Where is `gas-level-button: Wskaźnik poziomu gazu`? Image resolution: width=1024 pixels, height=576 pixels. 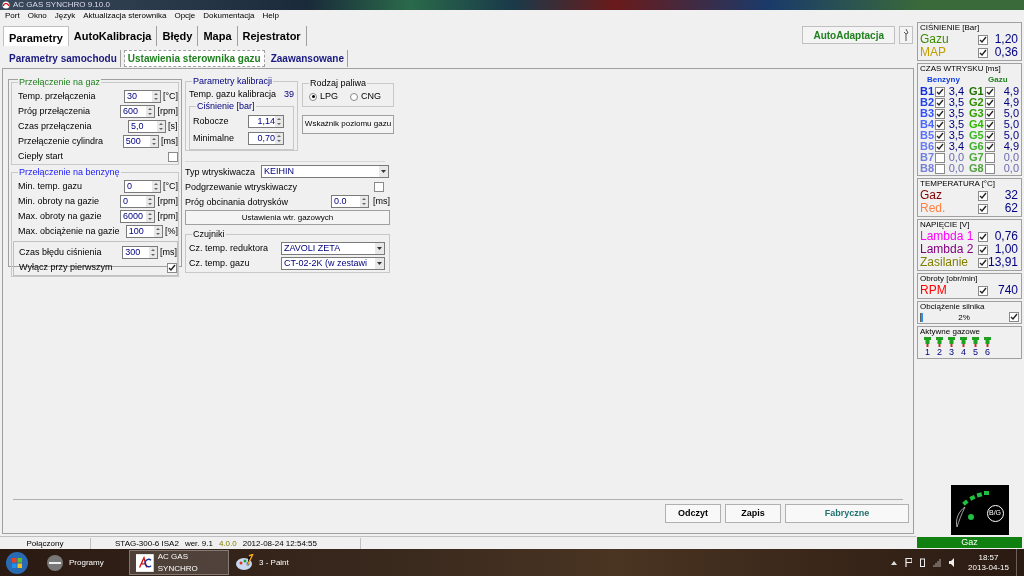 gas-level-button: Wskaźnik poziomu gazu is located at coordinates (348, 124).